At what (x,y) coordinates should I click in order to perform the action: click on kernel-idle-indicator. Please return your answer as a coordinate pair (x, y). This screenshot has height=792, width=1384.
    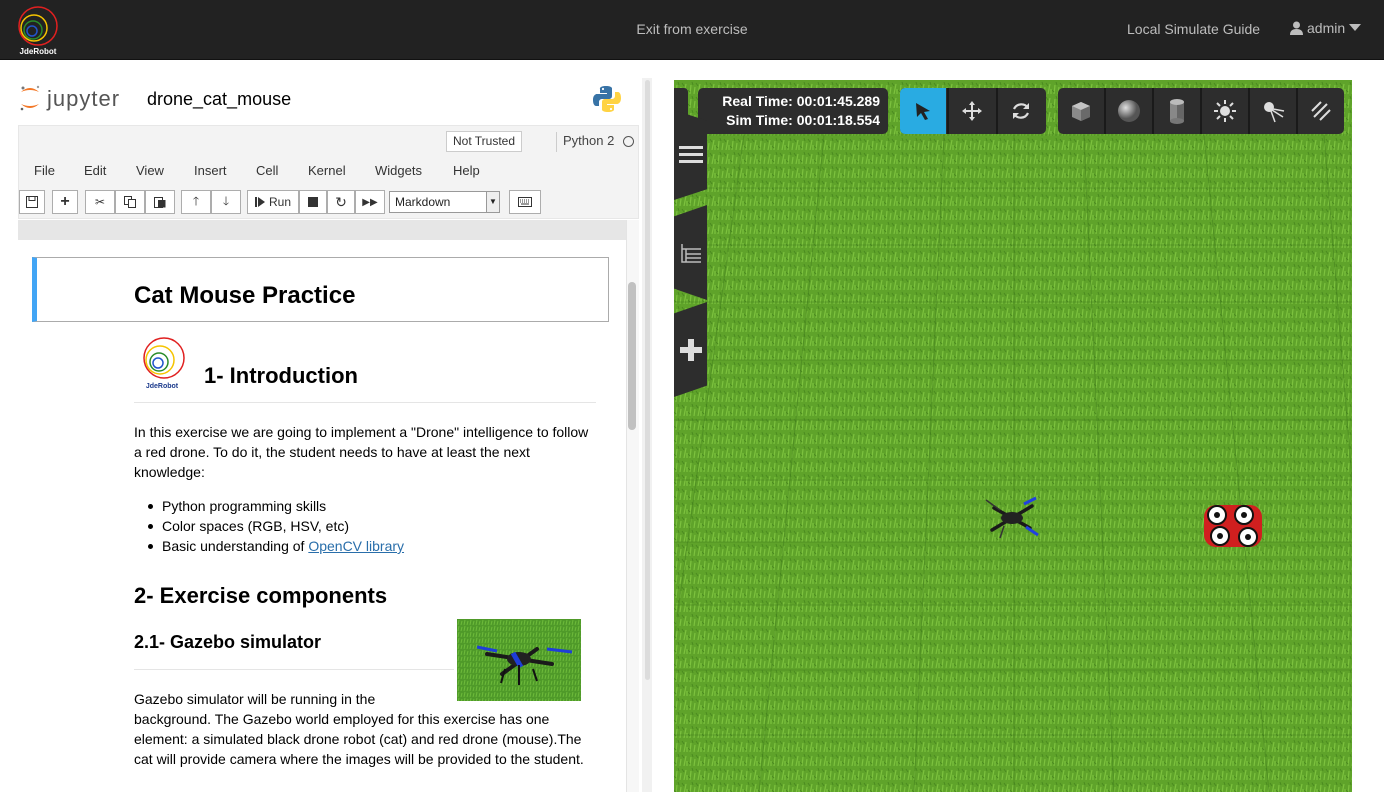
    Looking at the image, I should click on (628, 141).